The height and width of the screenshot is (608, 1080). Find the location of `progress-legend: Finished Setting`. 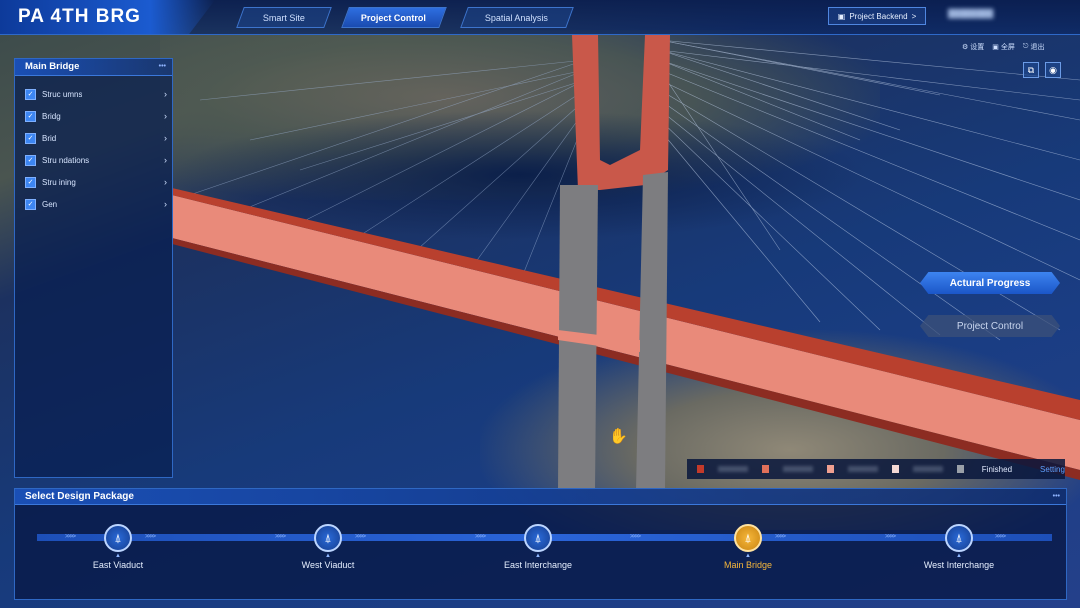

progress-legend: Finished Setting is located at coordinates (876, 469).